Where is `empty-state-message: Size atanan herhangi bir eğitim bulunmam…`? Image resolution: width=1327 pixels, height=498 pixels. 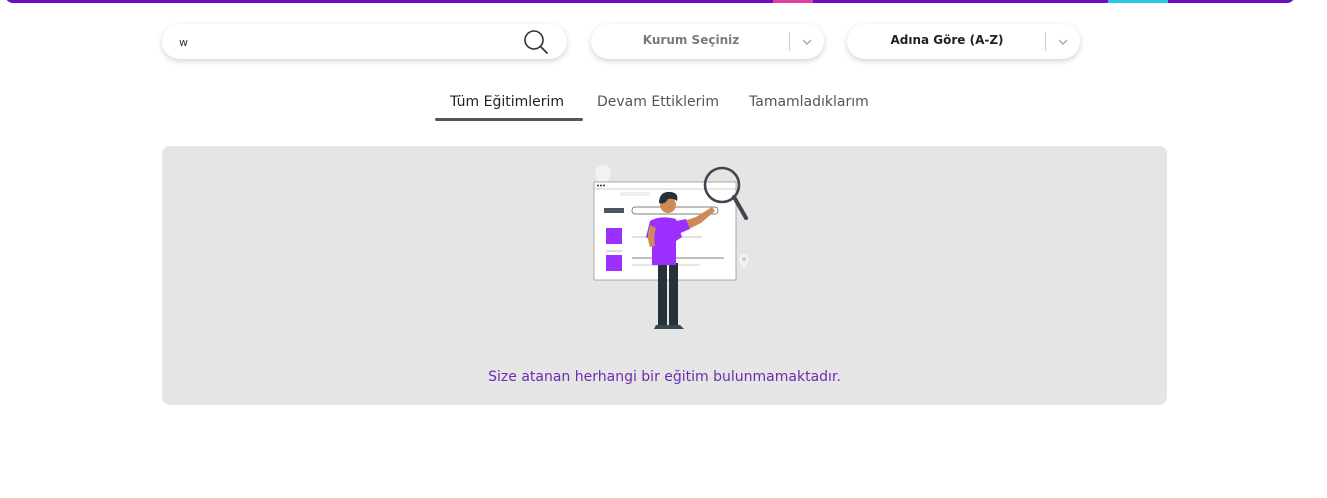
empty-state-message: Size atanan herhangi bir eğitim bulunmam… is located at coordinates (664, 377).